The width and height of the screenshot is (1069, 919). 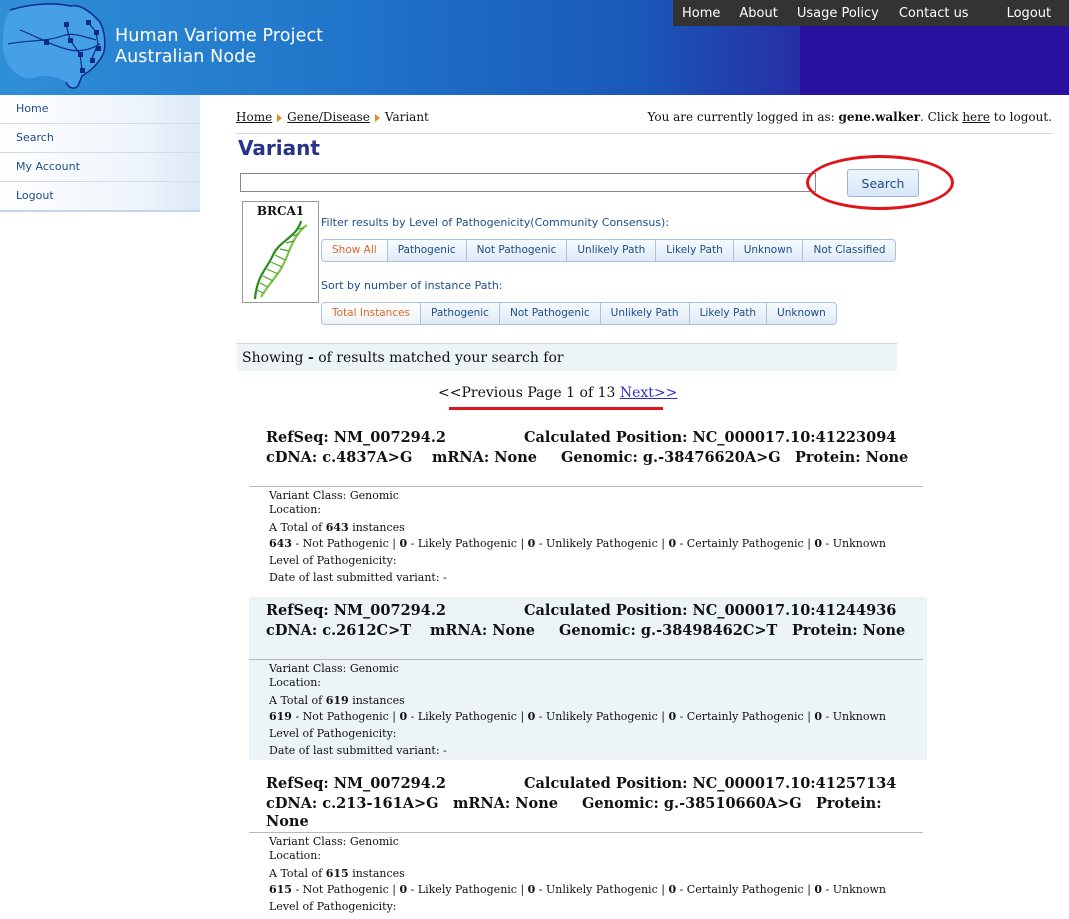 I want to click on nav-contact-us: Contact us, so click(x=934, y=13).